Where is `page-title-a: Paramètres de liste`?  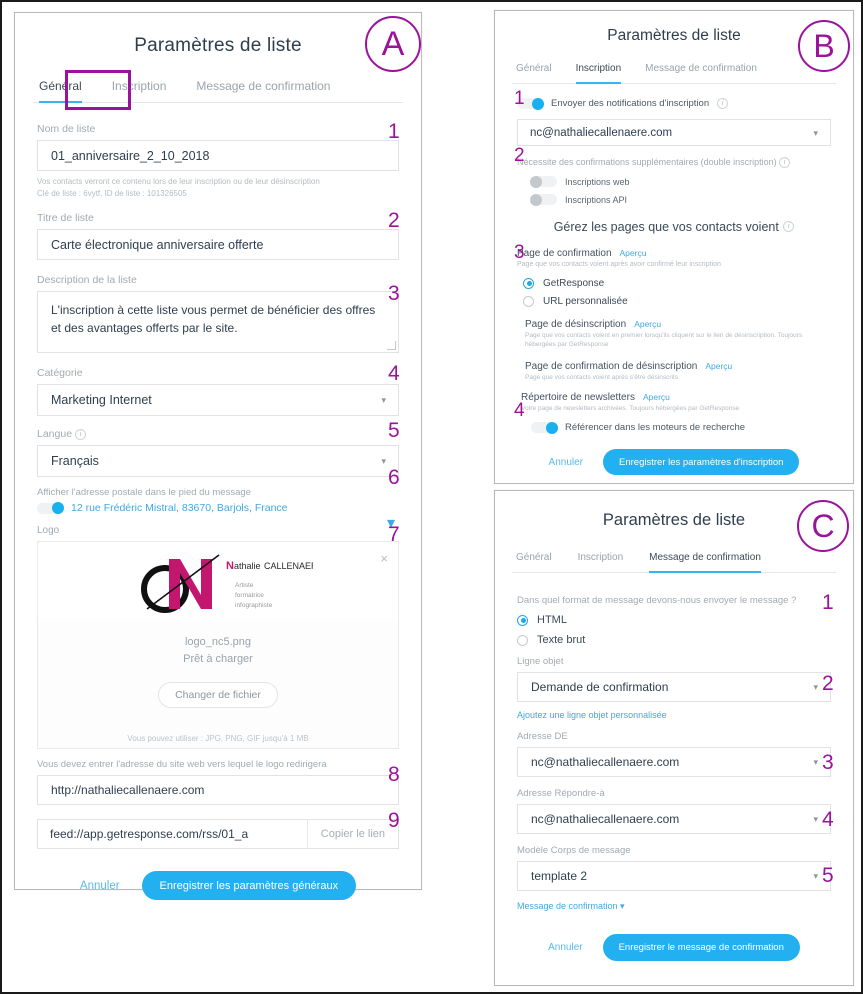 page-title-a: Paramètres de liste is located at coordinates (218, 45).